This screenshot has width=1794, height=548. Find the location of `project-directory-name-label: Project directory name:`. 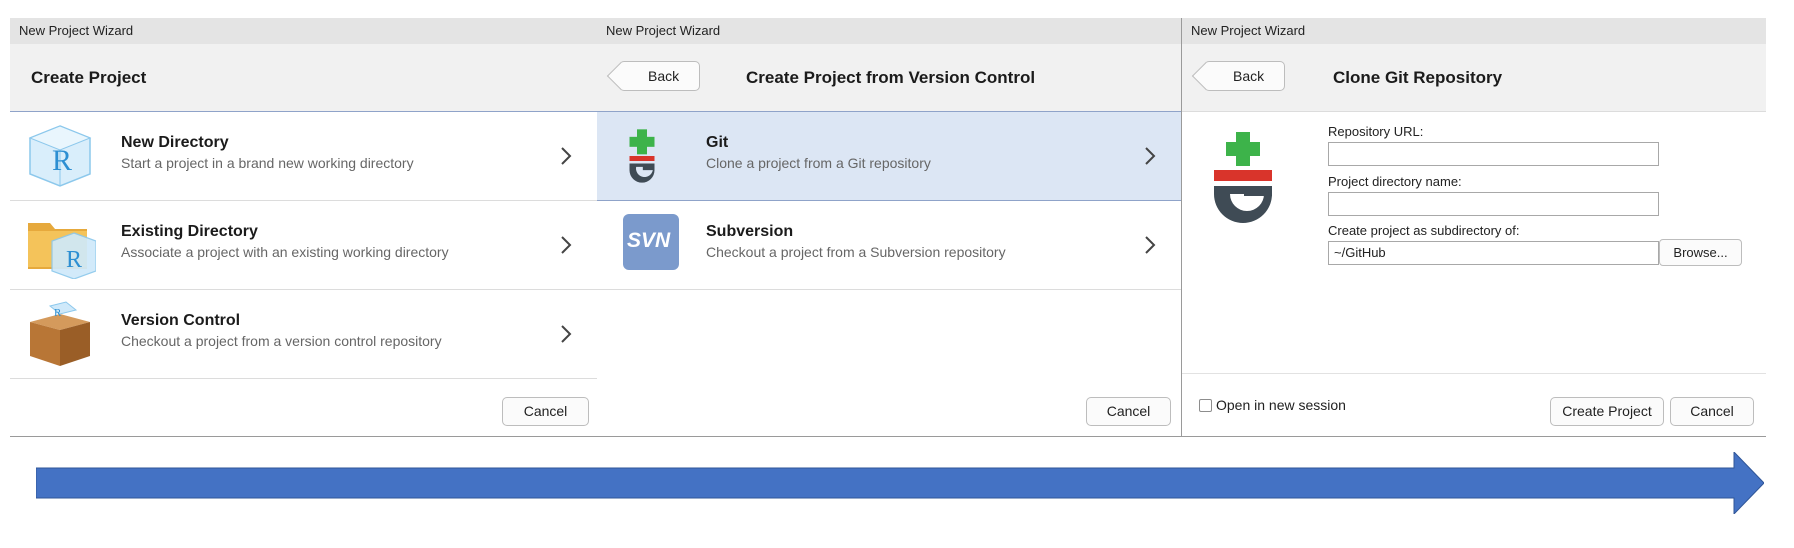

project-directory-name-label: Project directory name: is located at coordinates (1395, 181).